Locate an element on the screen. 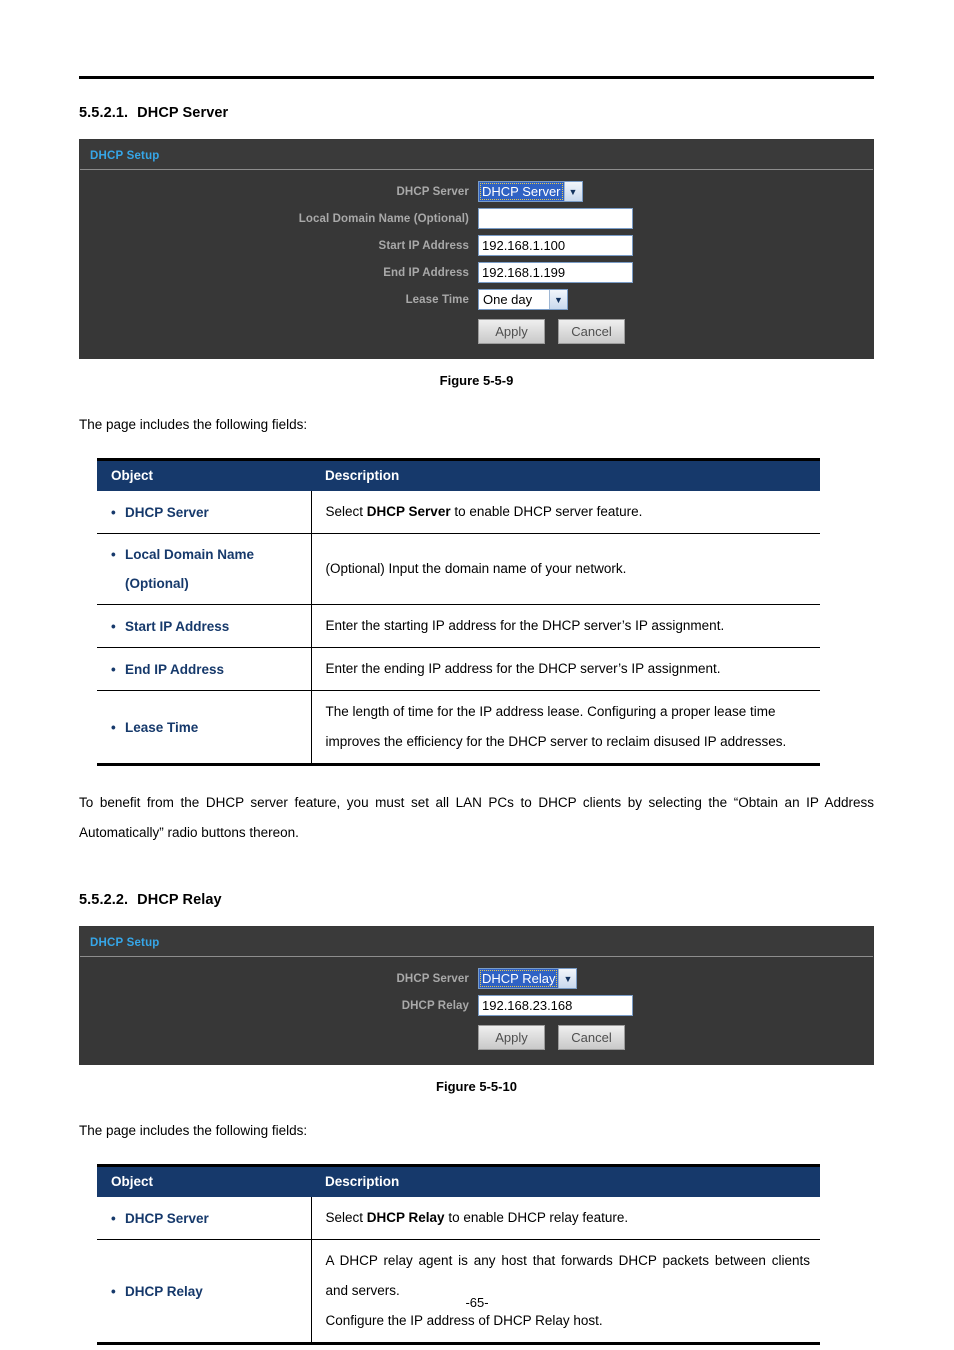 The width and height of the screenshot is (954, 1350). form-row-dhcp-relay: DHCP Relay 192.168.23.168 is located at coordinates (476, 1005).